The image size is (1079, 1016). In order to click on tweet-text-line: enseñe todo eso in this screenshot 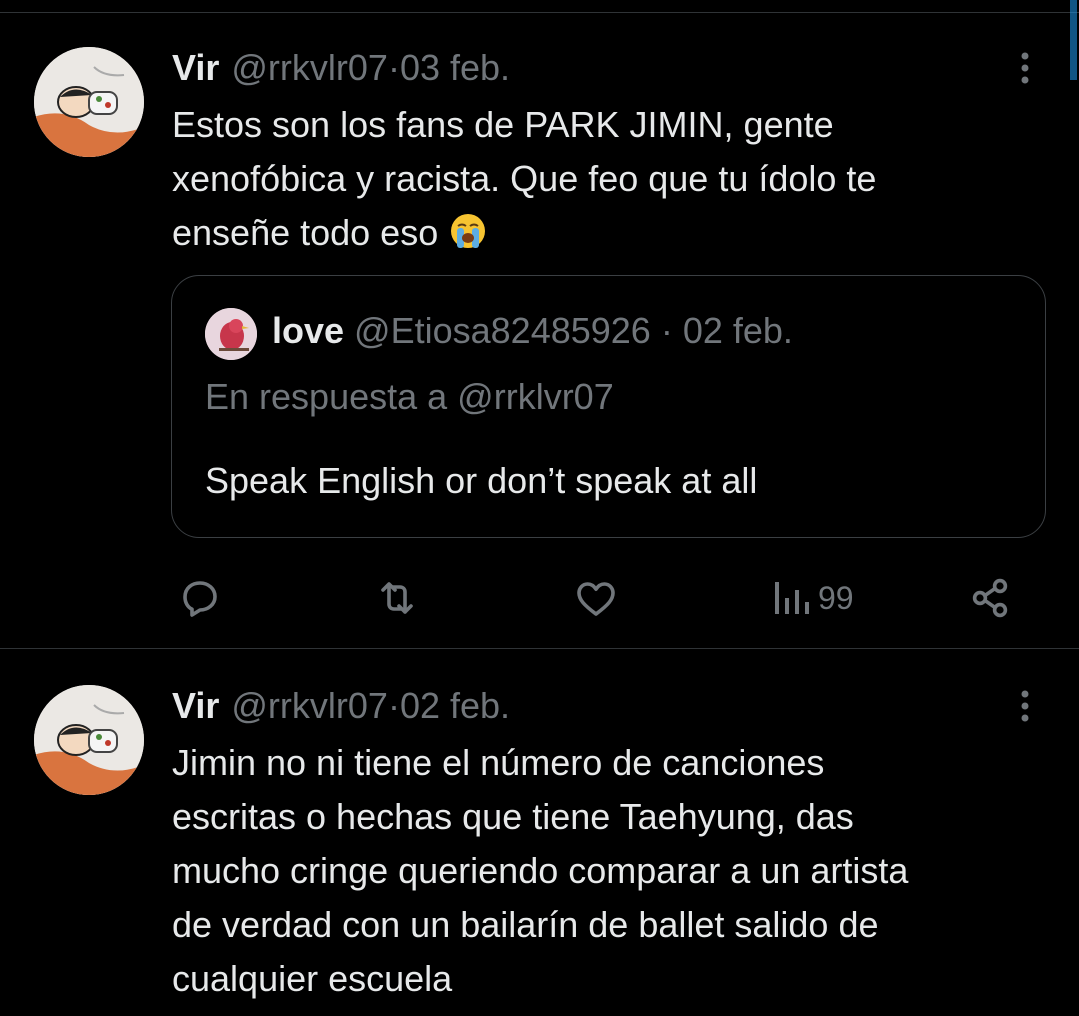, I will do `click(305, 232)`.